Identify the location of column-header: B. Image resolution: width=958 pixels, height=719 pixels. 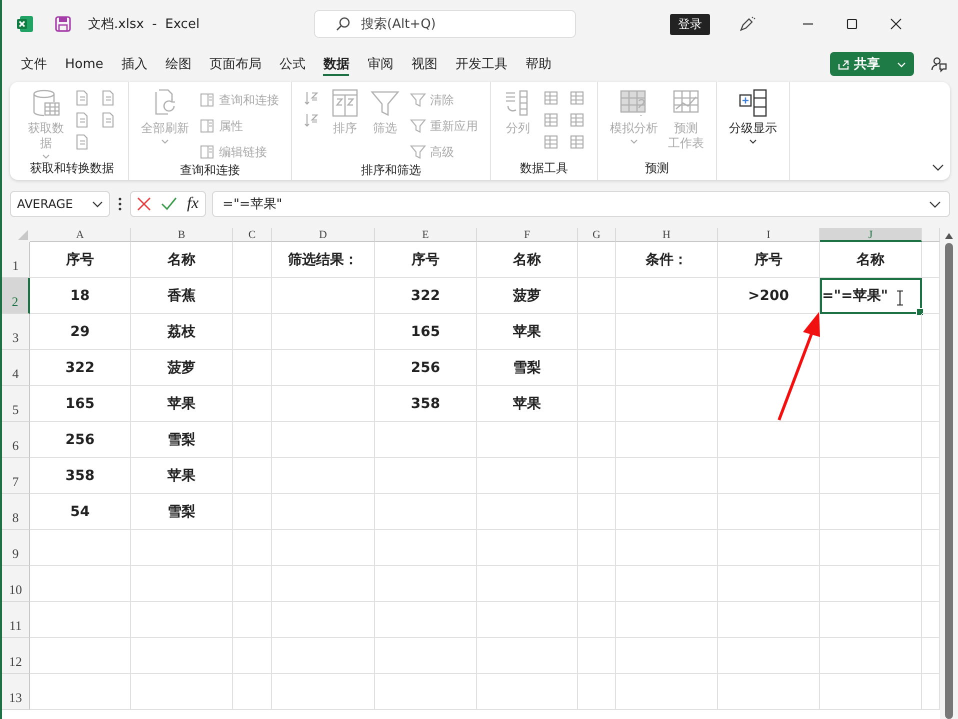
(182, 235).